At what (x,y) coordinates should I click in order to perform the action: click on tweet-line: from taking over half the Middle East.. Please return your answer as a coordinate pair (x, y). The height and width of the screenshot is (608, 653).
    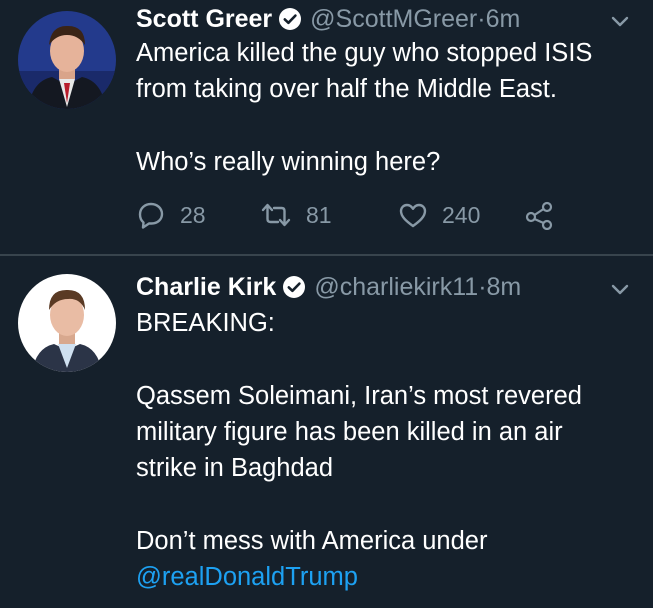
    Looking at the image, I should click on (346, 89).